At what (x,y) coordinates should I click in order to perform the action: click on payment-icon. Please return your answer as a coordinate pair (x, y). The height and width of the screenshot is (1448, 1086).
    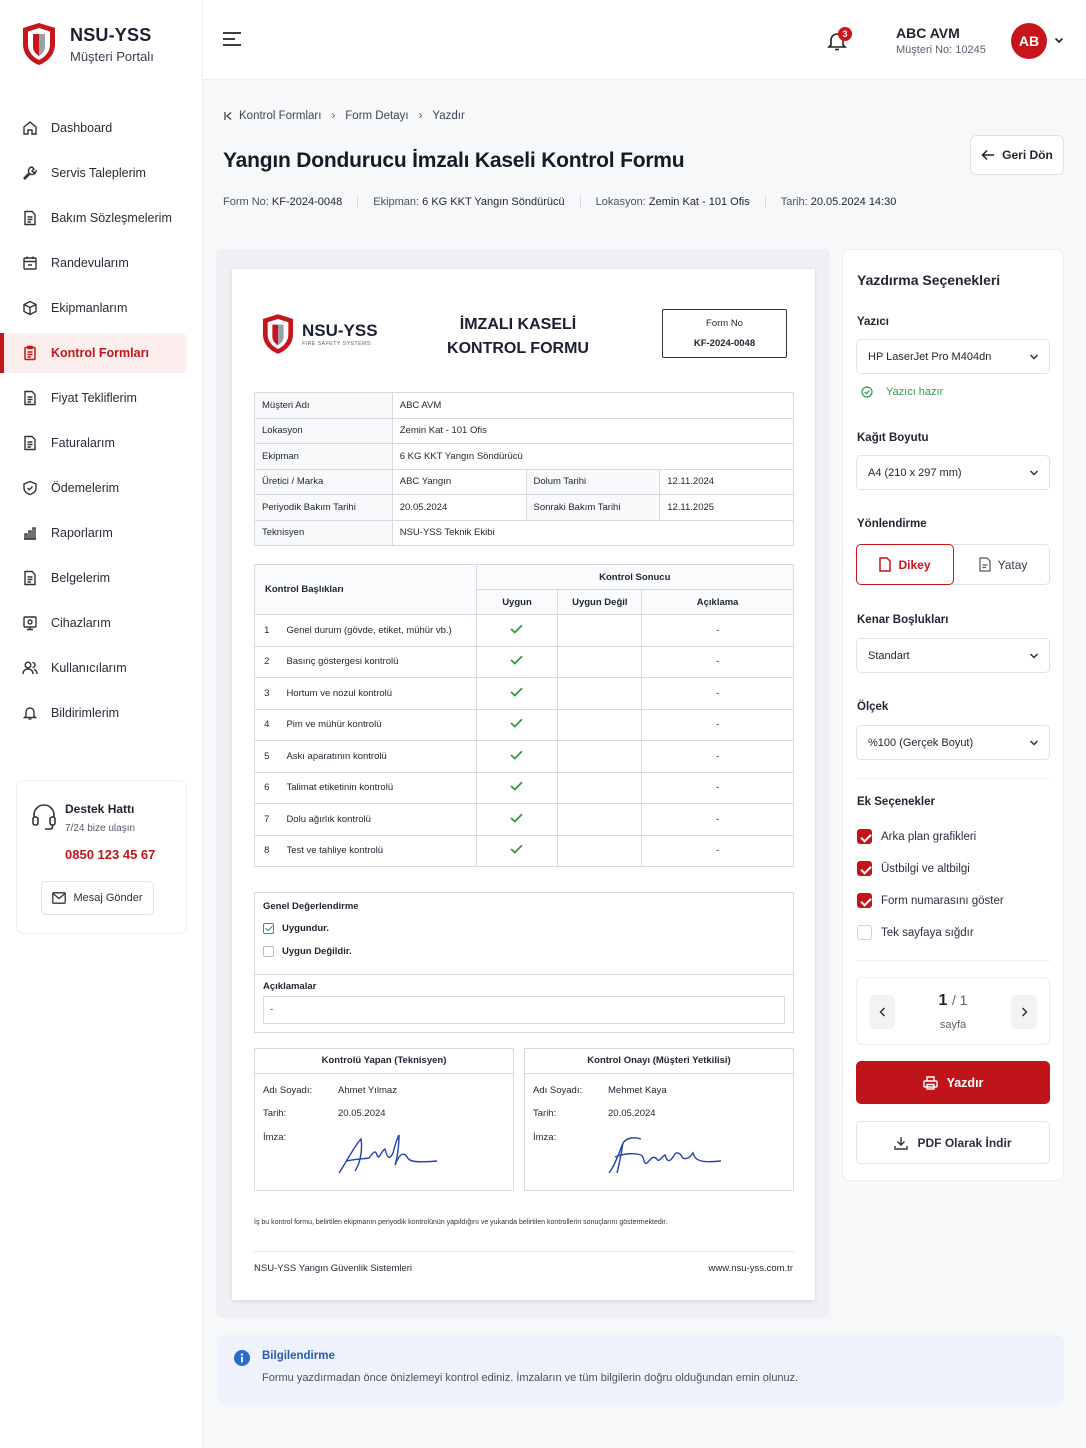
    Looking at the image, I should click on (30, 488).